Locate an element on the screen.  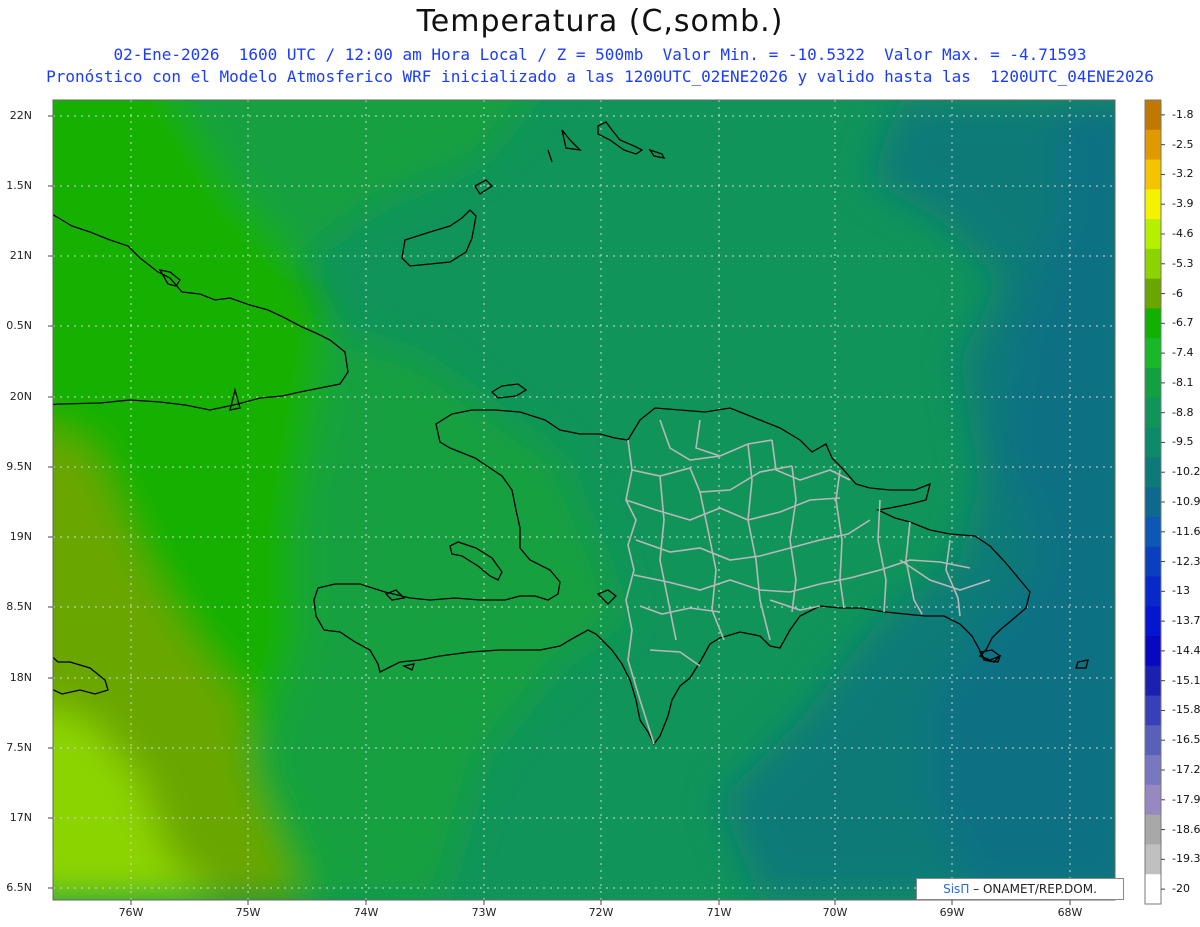
lat-label: 6.5N is located at coordinates (19, 887).